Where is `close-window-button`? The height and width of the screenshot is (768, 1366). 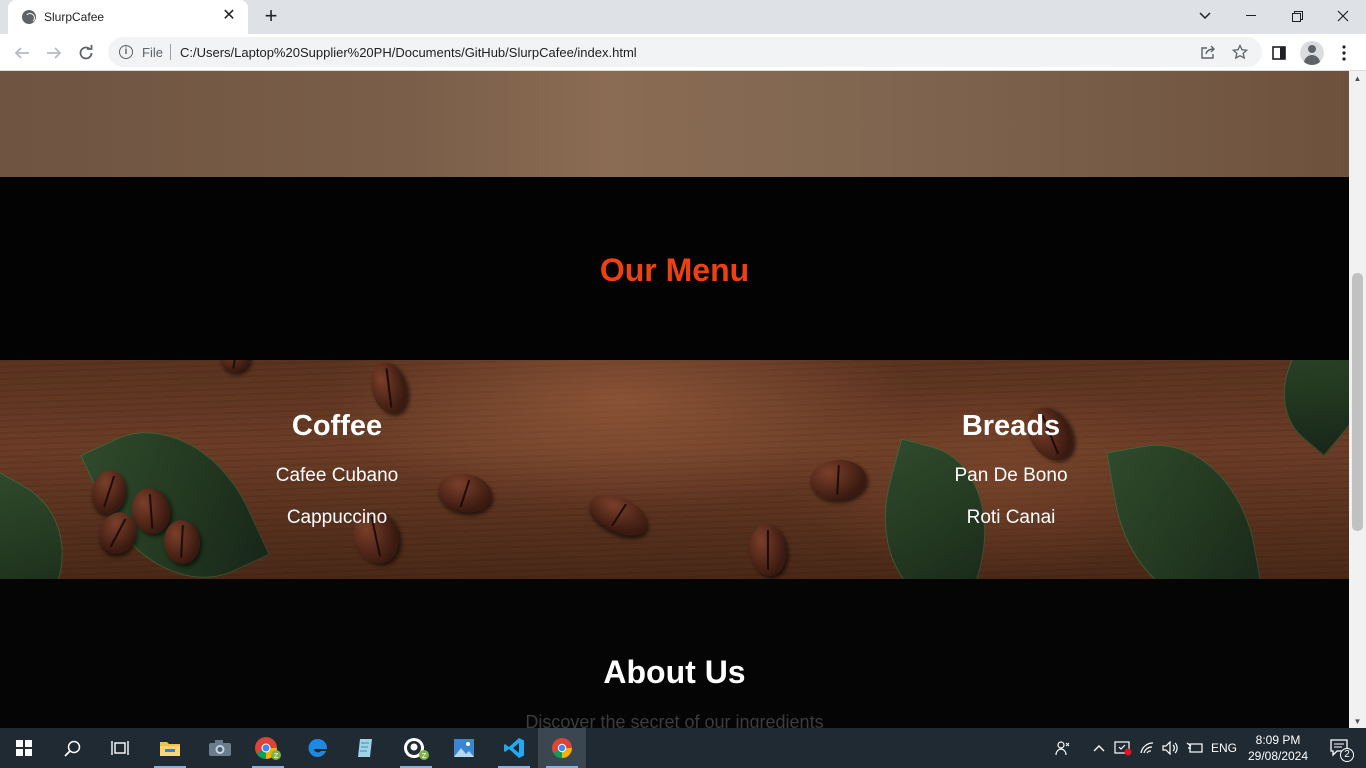 close-window-button is located at coordinates (1343, 16).